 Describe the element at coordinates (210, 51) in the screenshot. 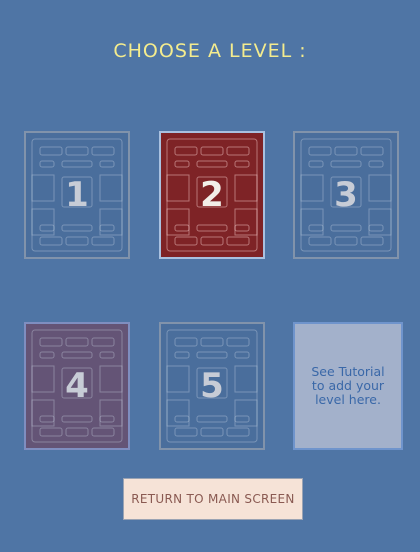

I see `page-title: CHOOSE A LEVEL :` at that location.